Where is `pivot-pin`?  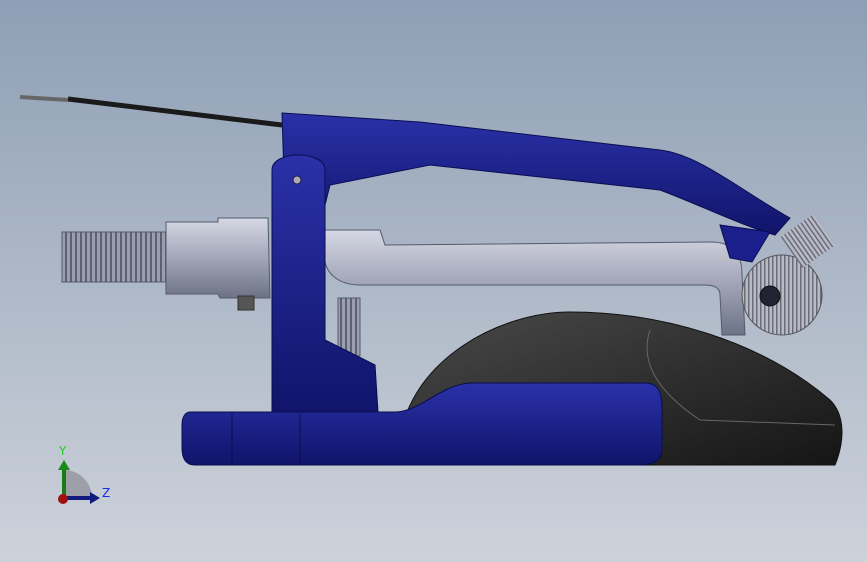 pivot-pin is located at coordinates (297, 180).